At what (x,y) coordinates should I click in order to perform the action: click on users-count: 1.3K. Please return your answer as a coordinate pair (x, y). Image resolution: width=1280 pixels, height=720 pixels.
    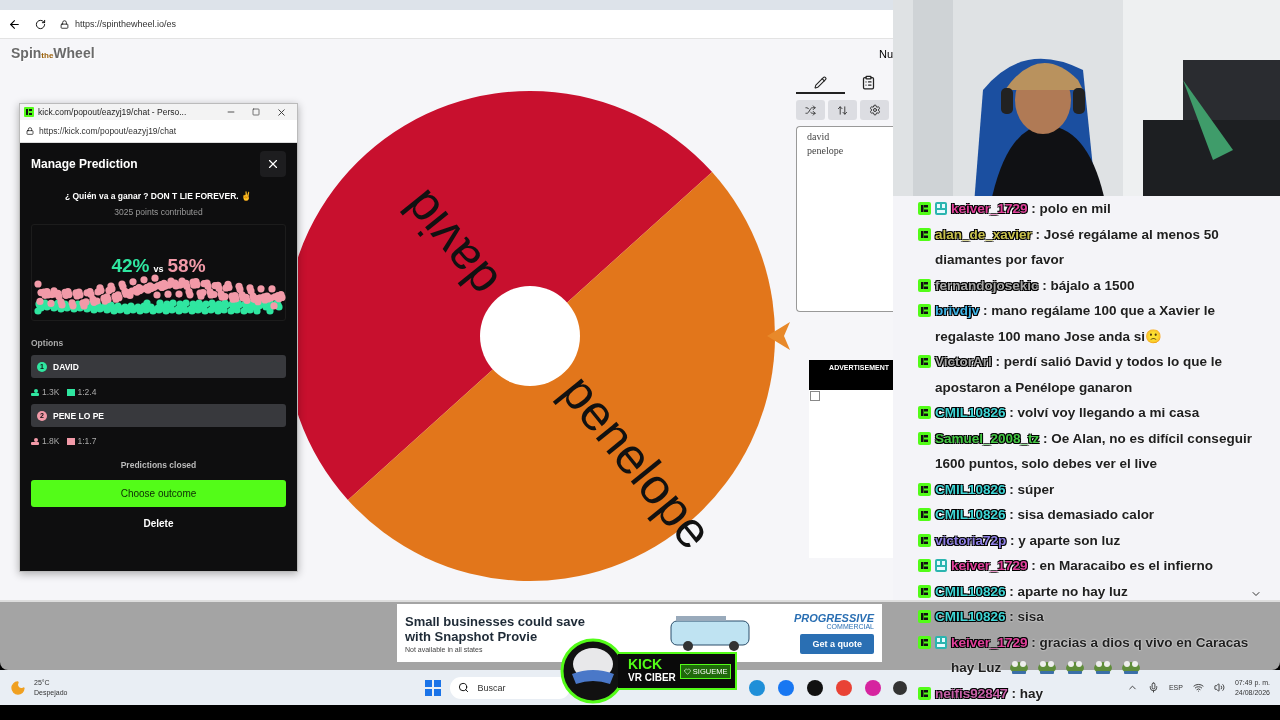
    Looking at the image, I should click on (51, 392).